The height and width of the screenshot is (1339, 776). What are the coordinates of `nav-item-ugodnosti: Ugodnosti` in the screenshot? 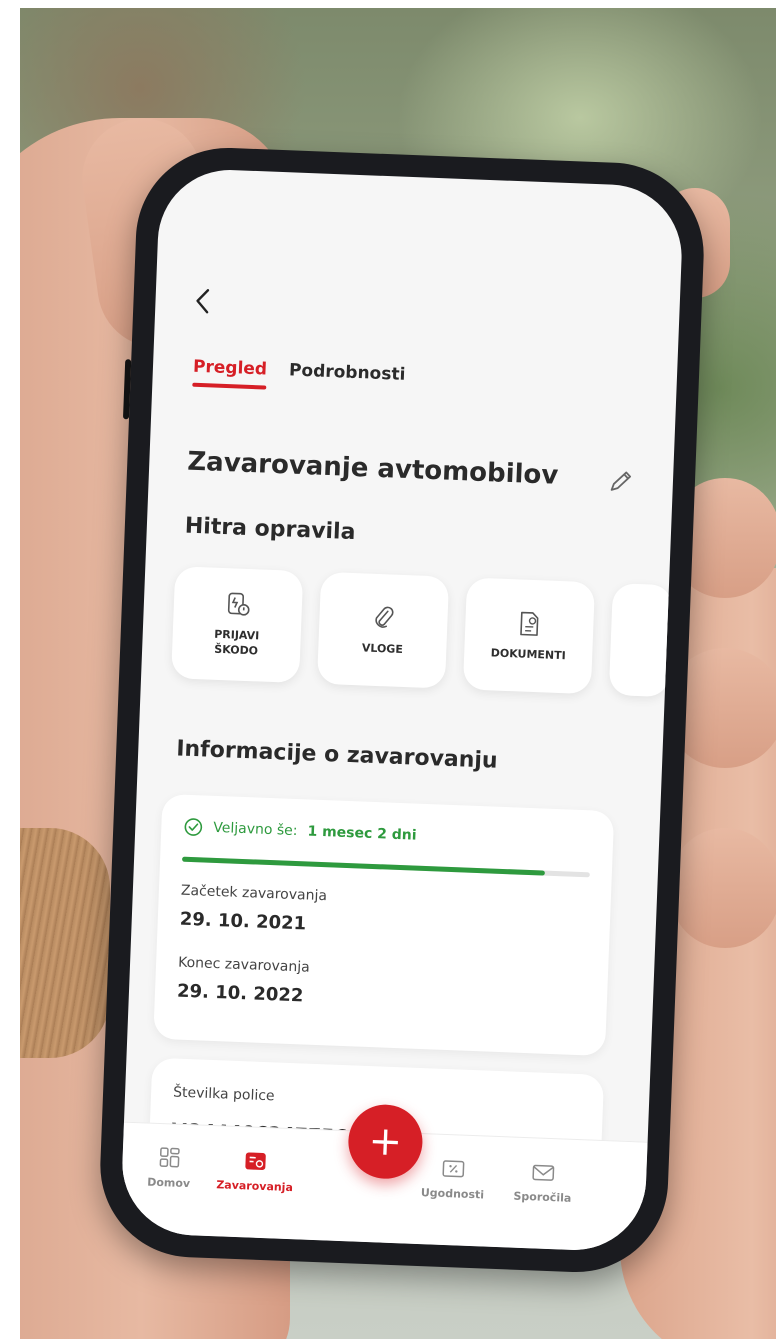 It's located at (453, 1179).